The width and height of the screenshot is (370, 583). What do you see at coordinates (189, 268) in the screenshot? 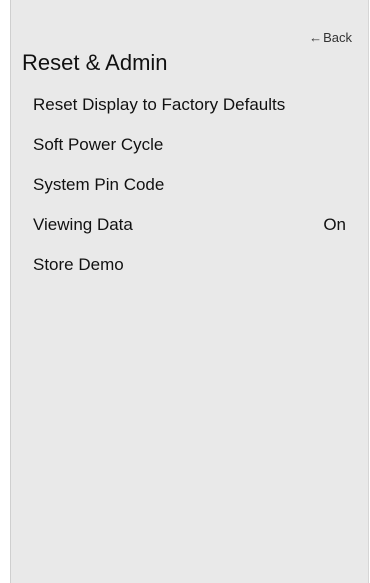
I see `menu-item-store-demo: Store Demo` at bounding box center [189, 268].